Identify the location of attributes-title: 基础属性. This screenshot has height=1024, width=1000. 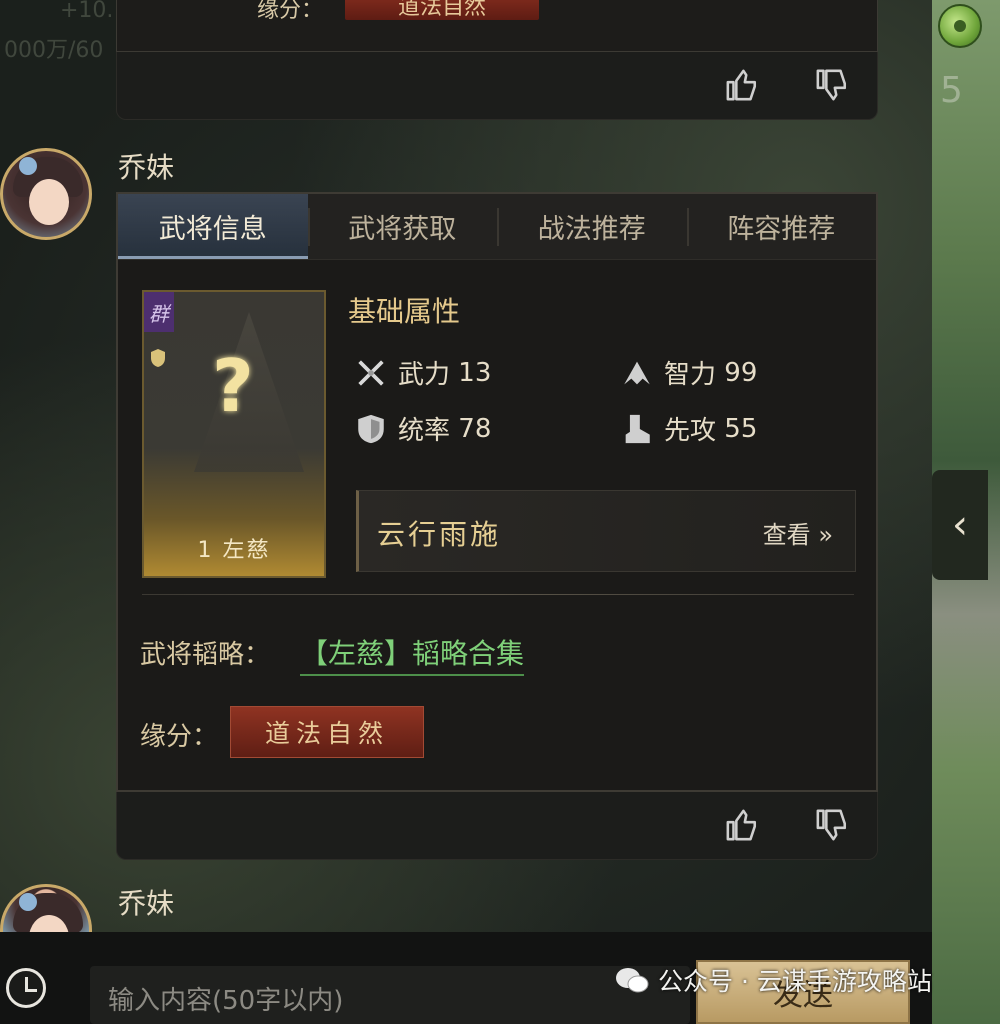
(404, 311).